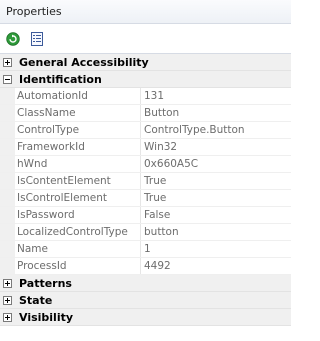  Describe the element at coordinates (216, 147) in the screenshot. I see `property-value: Win32` at that location.